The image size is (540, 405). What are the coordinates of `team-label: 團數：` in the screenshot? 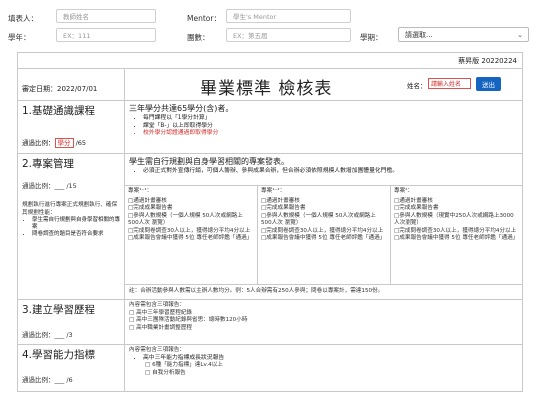 It's located at (198, 37).